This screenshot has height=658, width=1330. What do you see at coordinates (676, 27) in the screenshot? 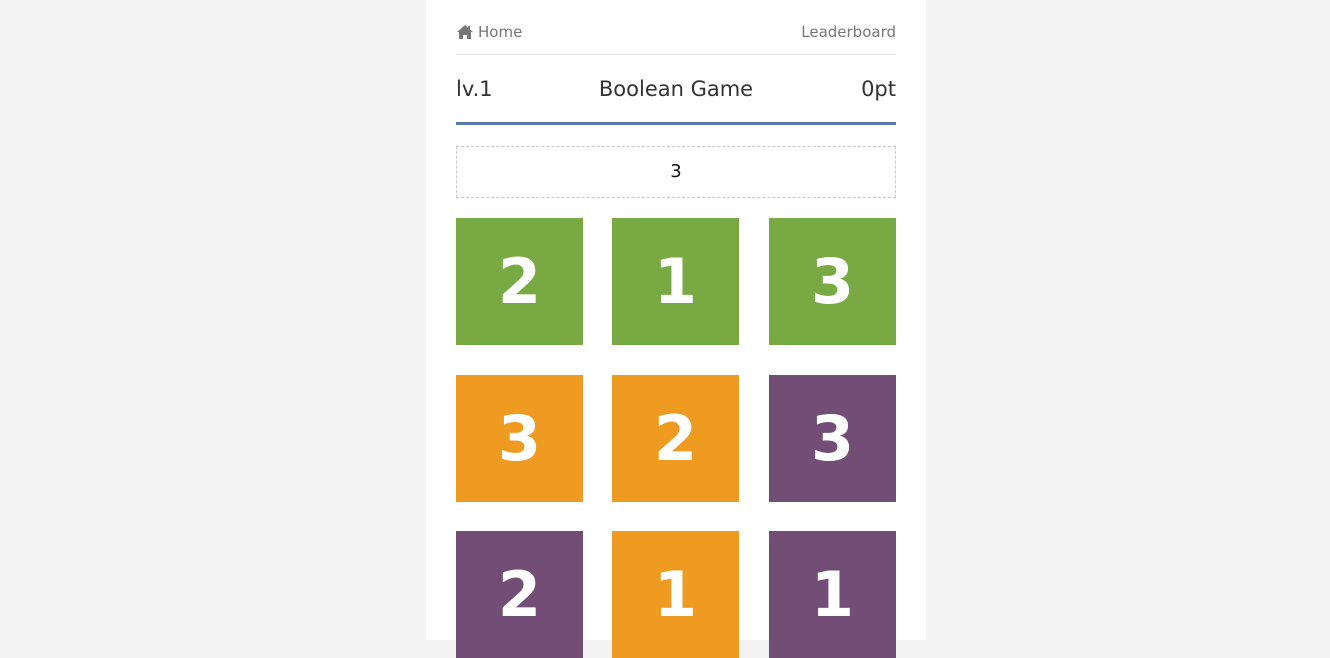
I see `top-navigation: Home Leaderboard` at bounding box center [676, 27].